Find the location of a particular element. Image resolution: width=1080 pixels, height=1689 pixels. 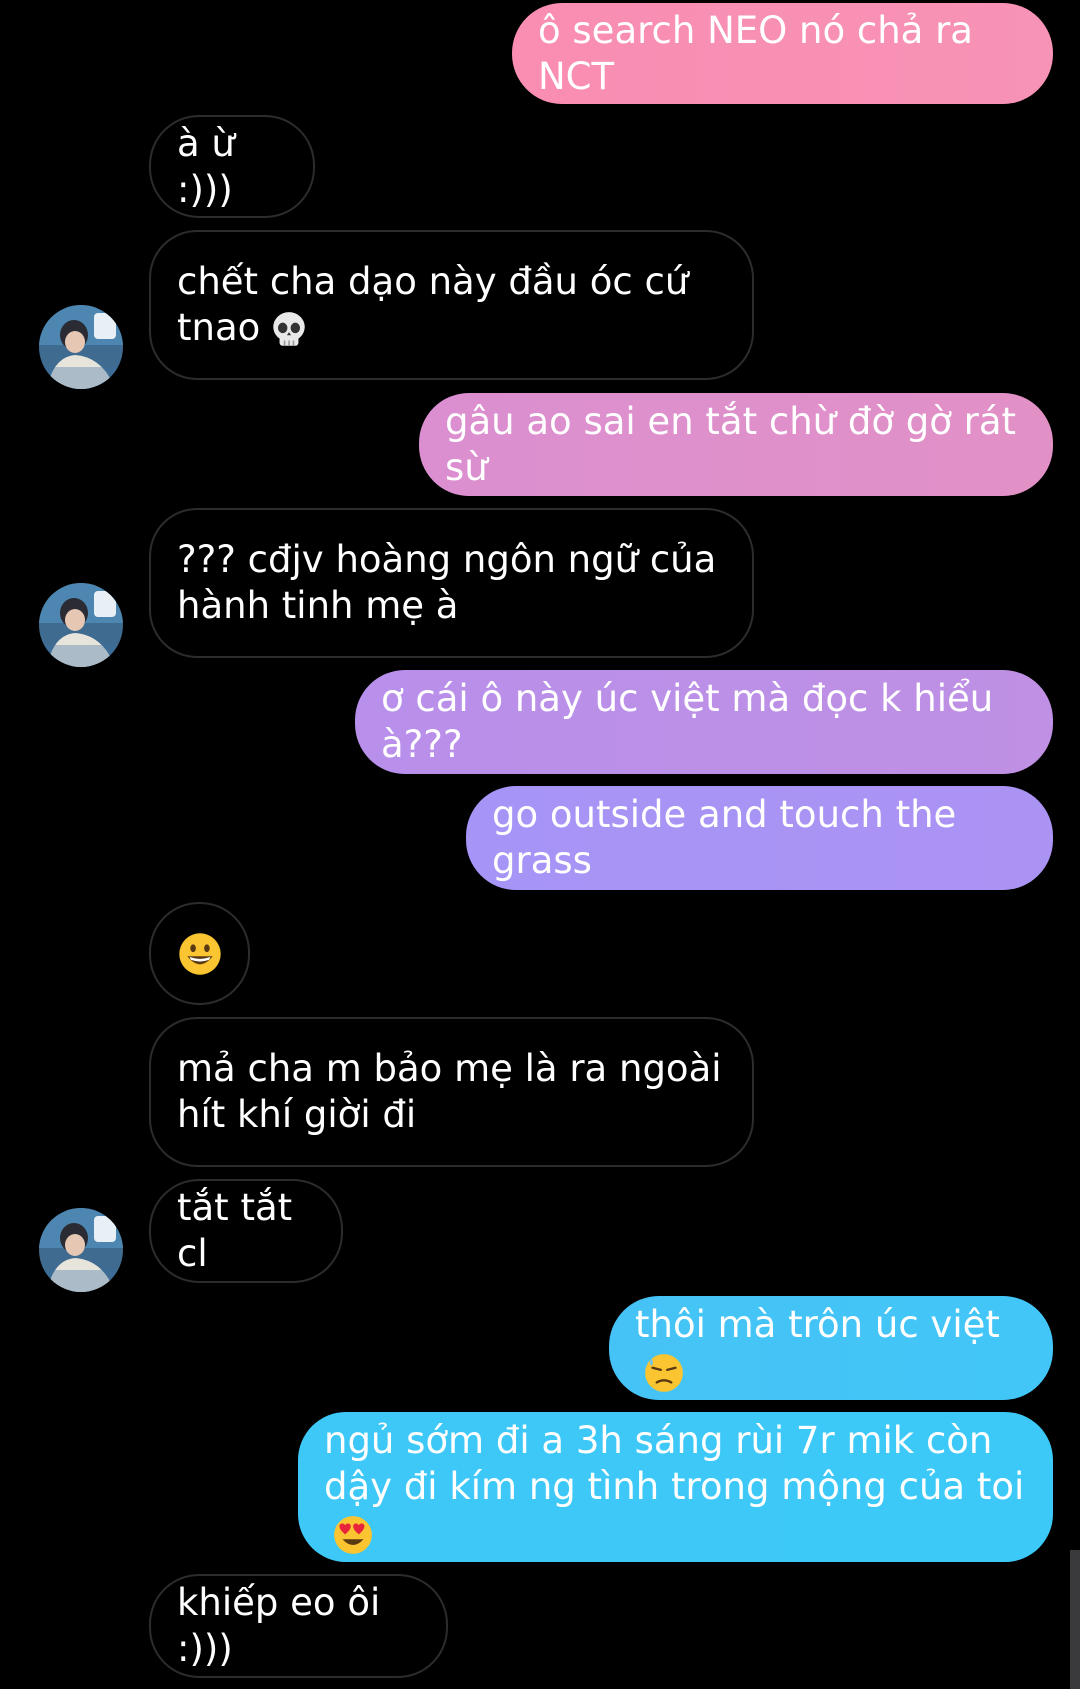

sent-message: gâu ao sai en tắt chừ đờ gờ rát sừ is located at coordinates (736, 444).